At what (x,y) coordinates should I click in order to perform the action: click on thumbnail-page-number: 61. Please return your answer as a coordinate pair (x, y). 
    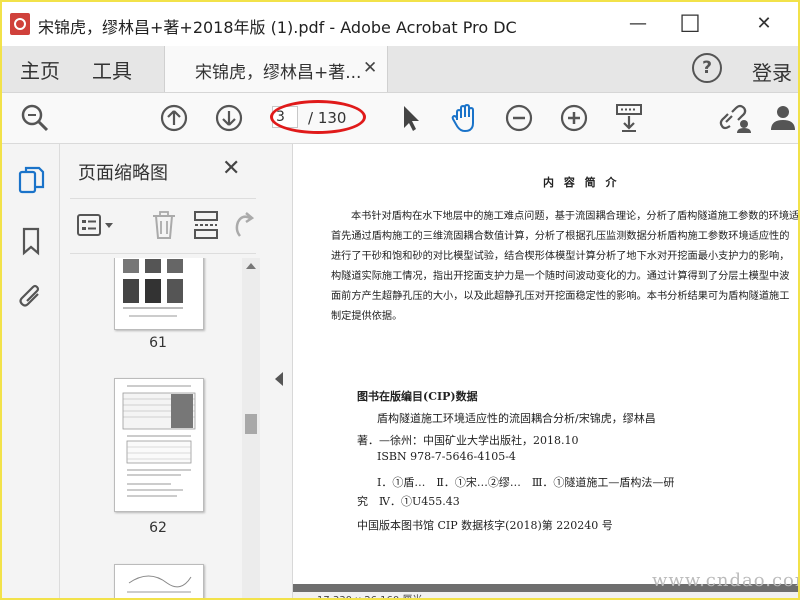
    Looking at the image, I should click on (158, 343).